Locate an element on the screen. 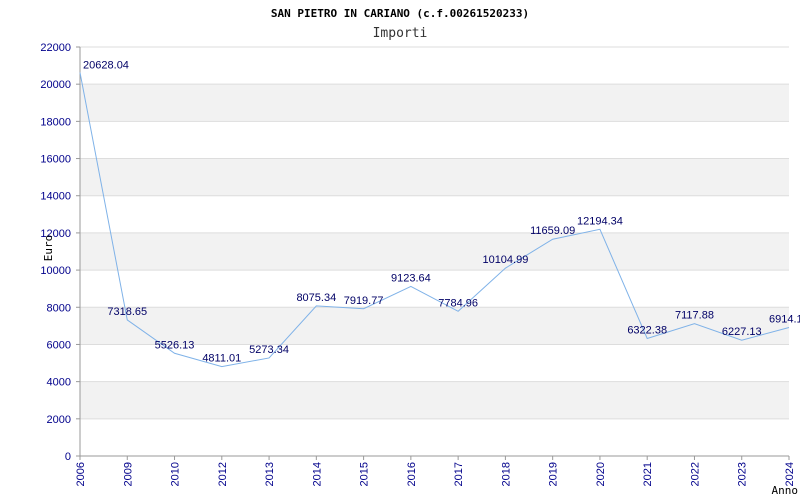 The width and height of the screenshot is (800, 500). data-label: 5273.34 is located at coordinates (269, 350).